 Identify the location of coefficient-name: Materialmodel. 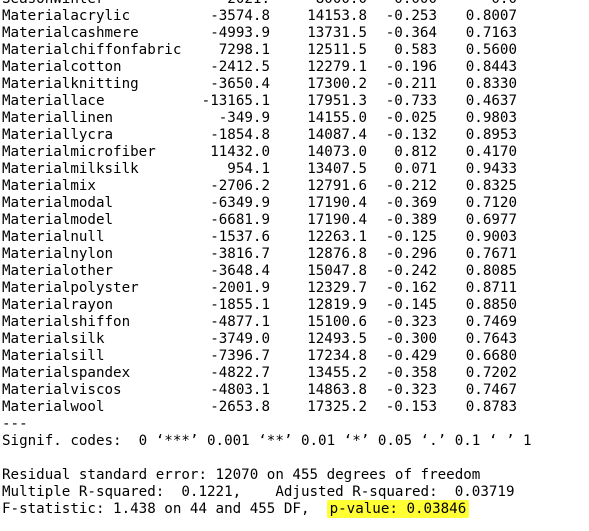
(58, 220).